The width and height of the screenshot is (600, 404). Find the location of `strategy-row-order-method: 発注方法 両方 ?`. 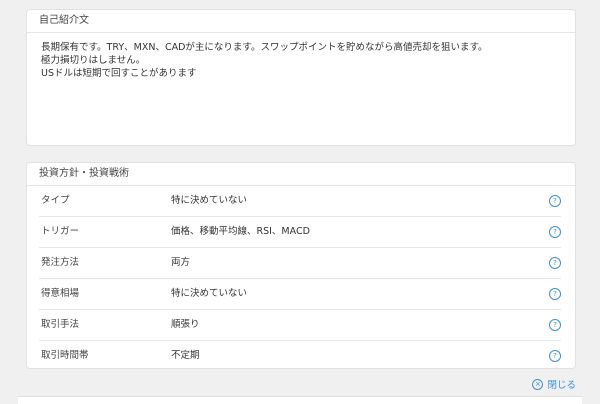

strategy-row-order-method: 発注方法 両方 ? is located at coordinates (300, 263).